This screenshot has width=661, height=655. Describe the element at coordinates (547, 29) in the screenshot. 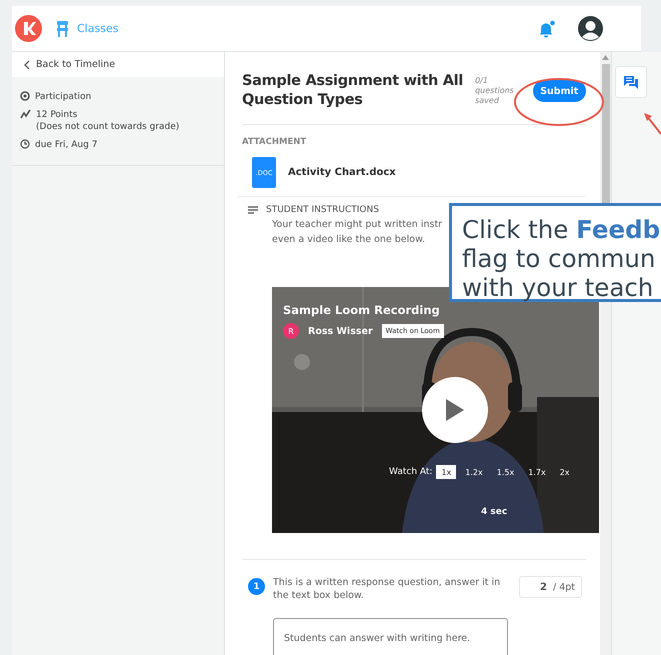

I see `bell-icon` at that location.